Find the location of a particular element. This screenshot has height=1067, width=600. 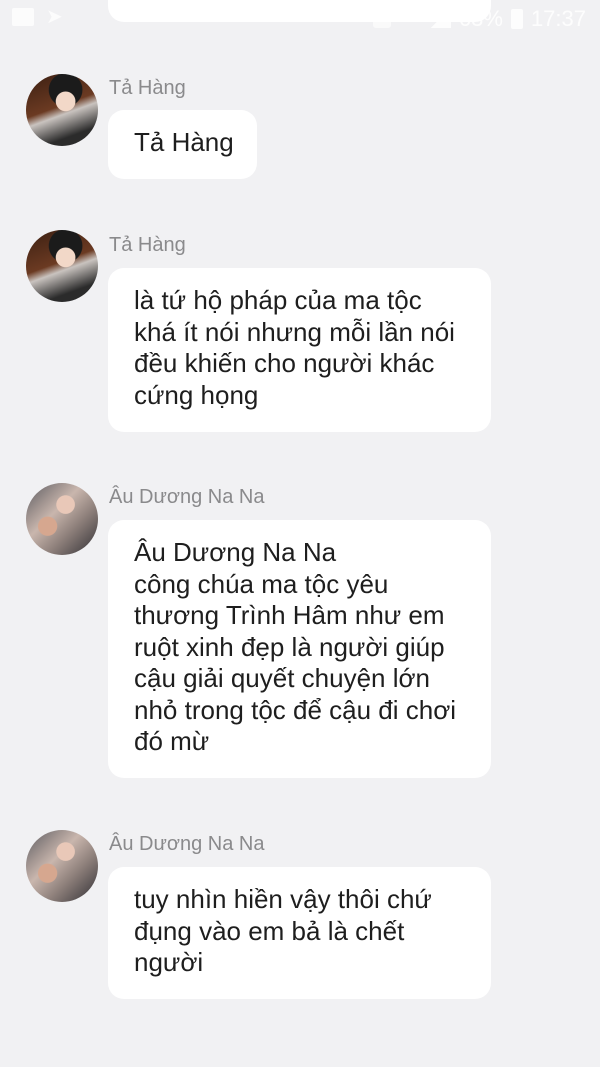

clock: 17:37 is located at coordinates (558, 18).